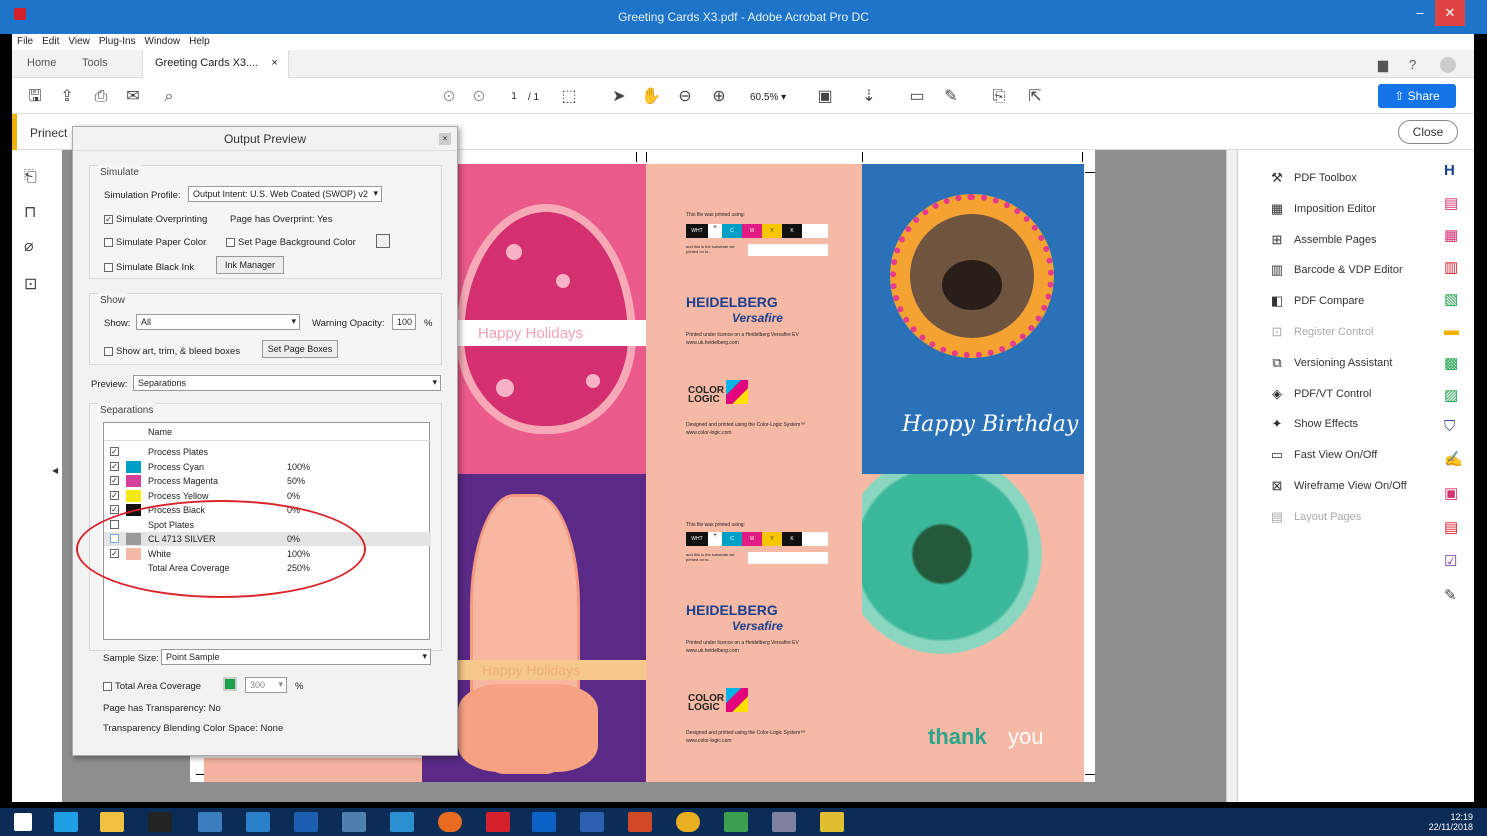 Image resolution: width=1487 pixels, height=836 pixels. What do you see at coordinates (514, 97) in the screenshot?
I see `page-number-input: 1` at bounding box center [514, 97].